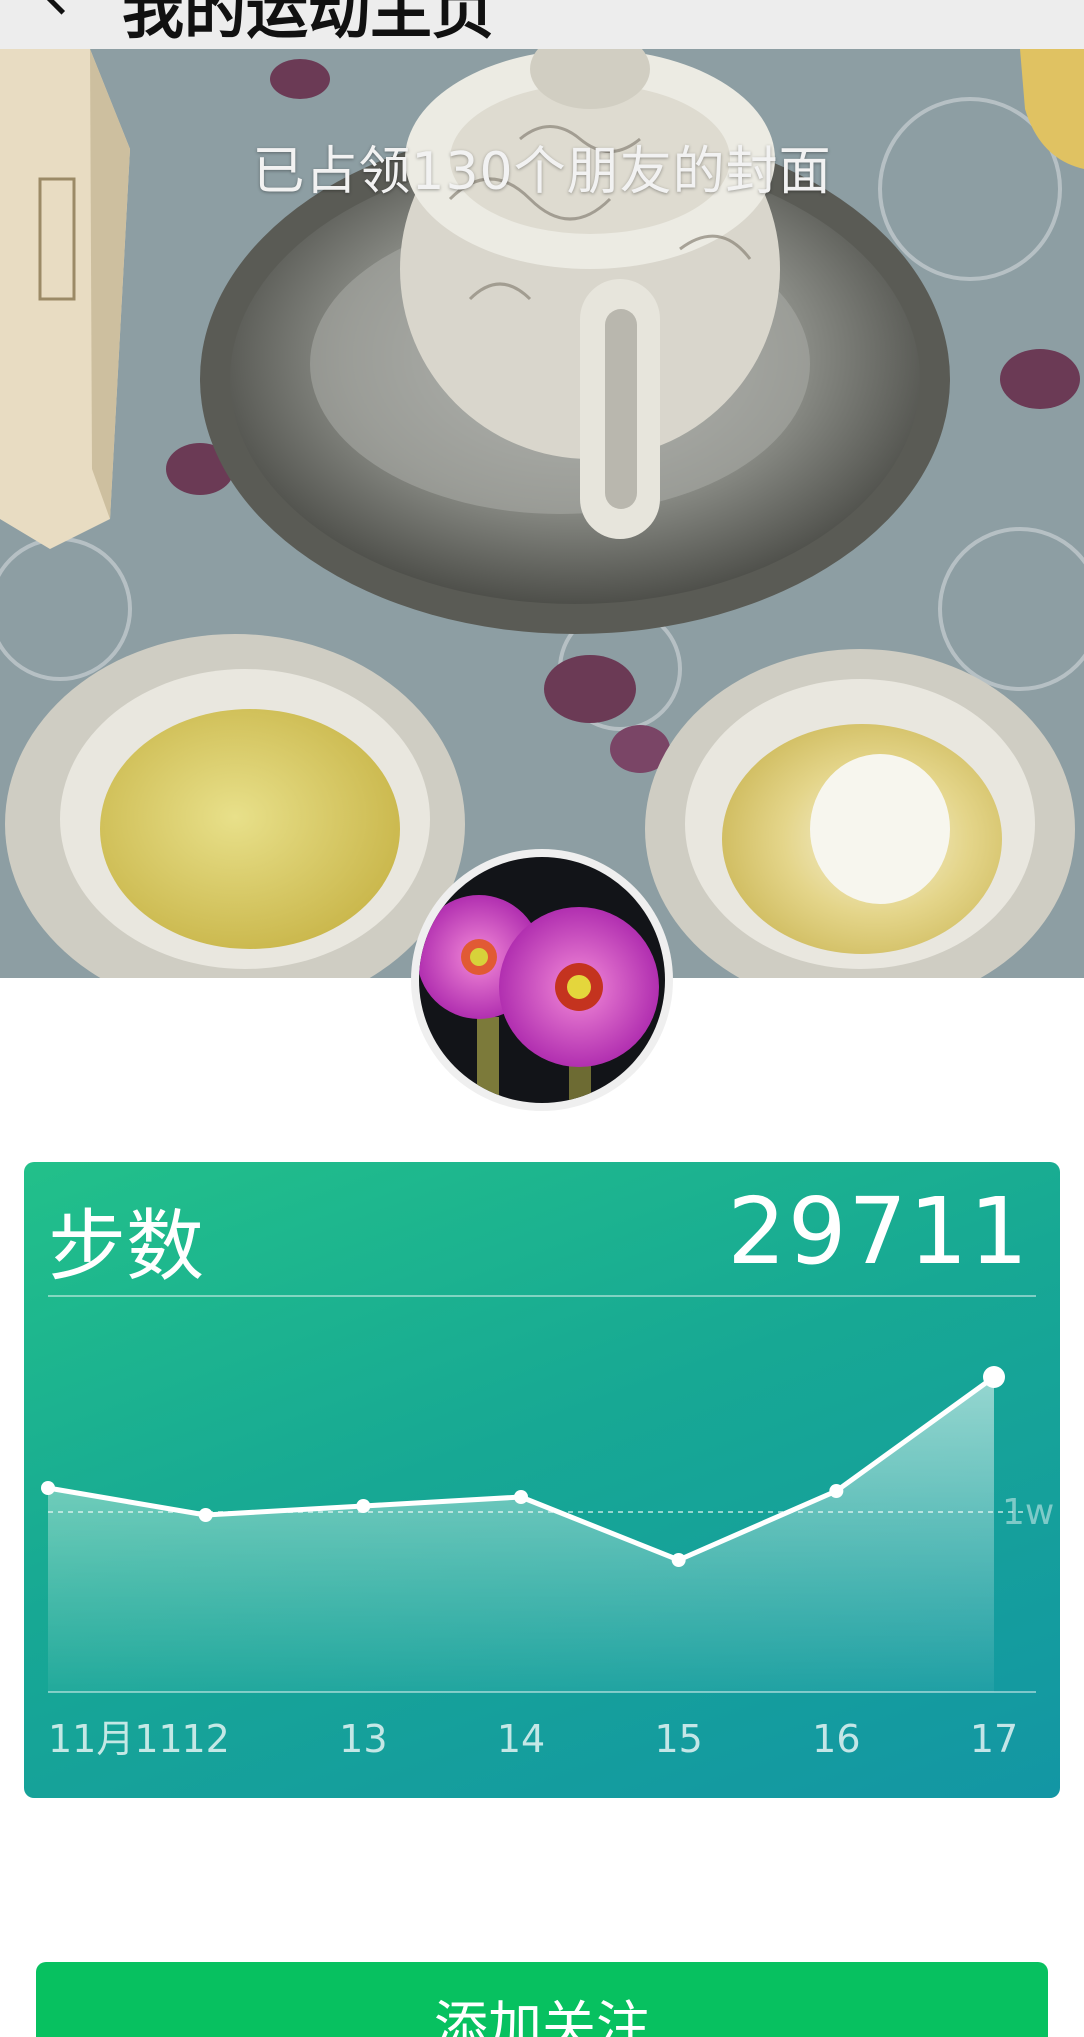  I want to click on back-arrow-icon, so click(61, 7).